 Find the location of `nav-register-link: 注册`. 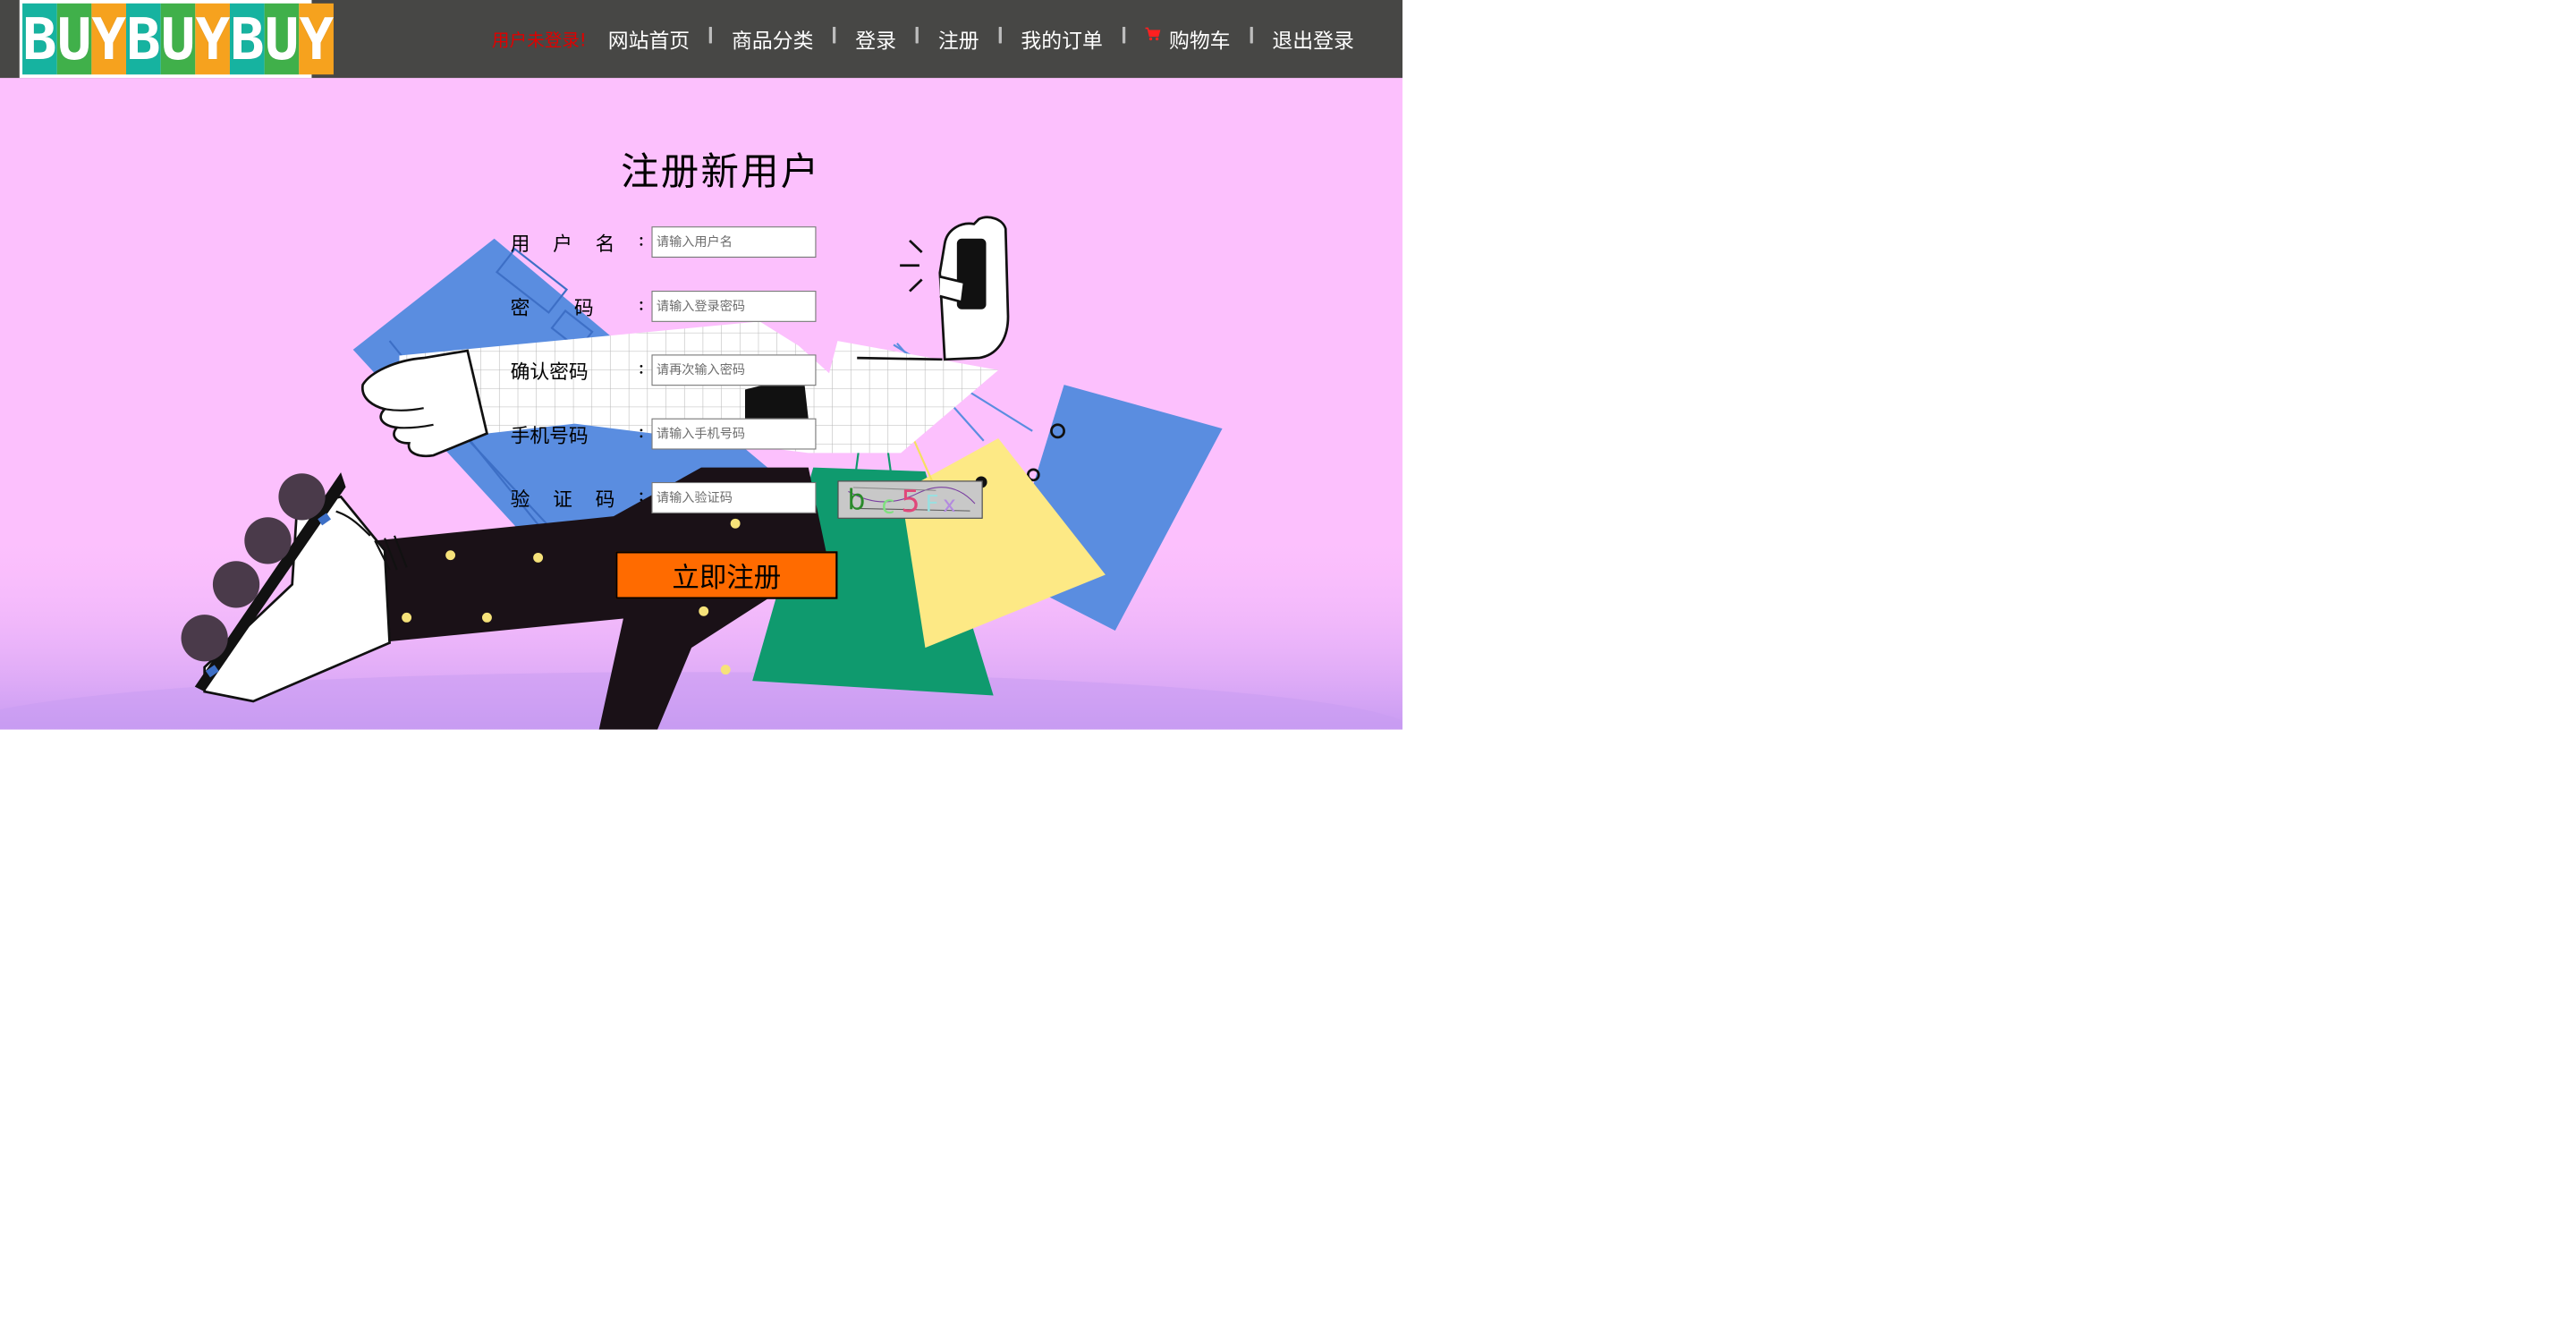

nav-register-link: 注册 is located at coordinates (958, 39).